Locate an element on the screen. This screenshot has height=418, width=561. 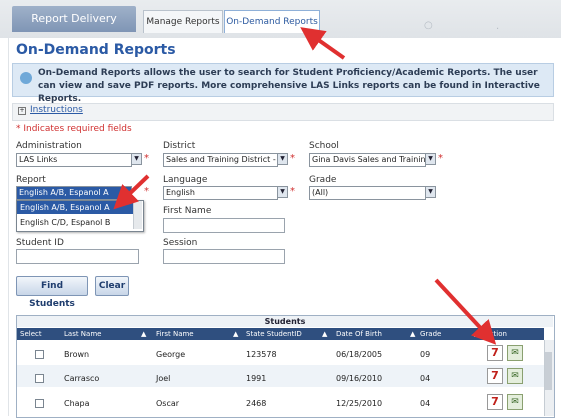
annotation-arrow-tab is located at coordinates (323, 43).